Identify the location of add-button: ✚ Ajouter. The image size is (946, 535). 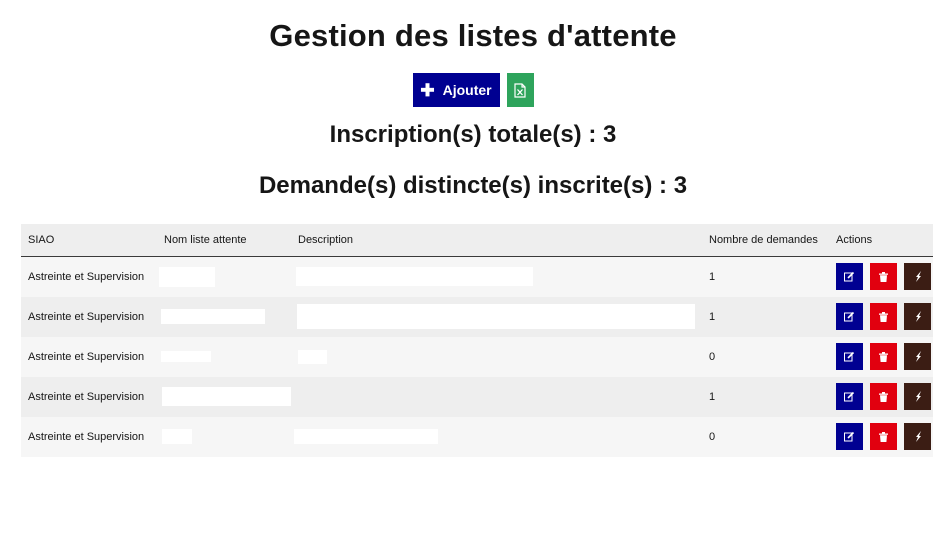
(456, 90).